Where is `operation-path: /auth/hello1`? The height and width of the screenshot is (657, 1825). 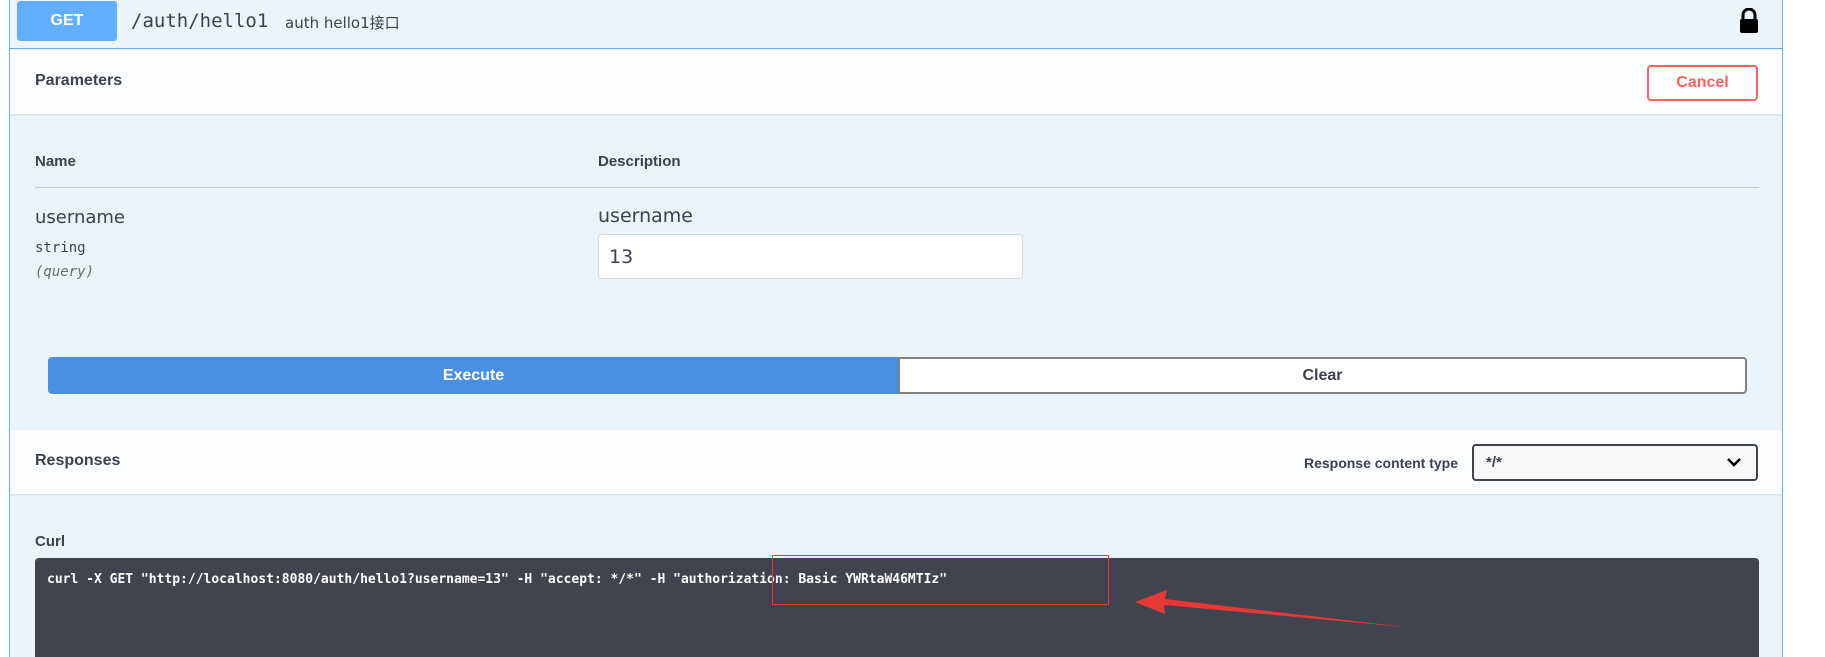 operation-path: /auth/hello1 is located at coordinates (200, 21).